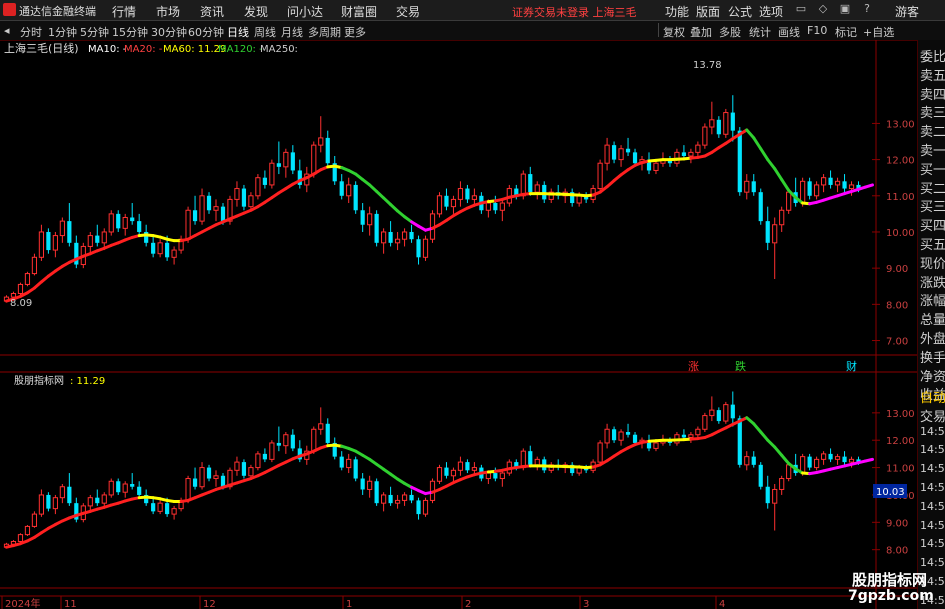 This screenshot has width=945, height=609. What do you see at coordinates (932, 487) in the screenshot?
I see `side-bottom-5: 14:56` at bounding box center [932, 487].